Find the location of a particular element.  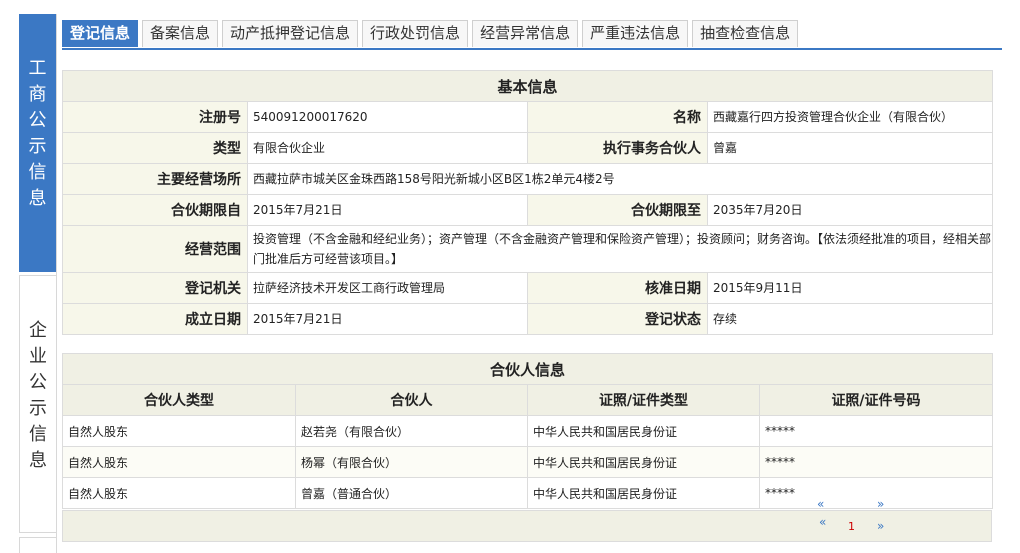

partner-name: 曾嘉（普通合伙） is located at coordinates (411, 493).